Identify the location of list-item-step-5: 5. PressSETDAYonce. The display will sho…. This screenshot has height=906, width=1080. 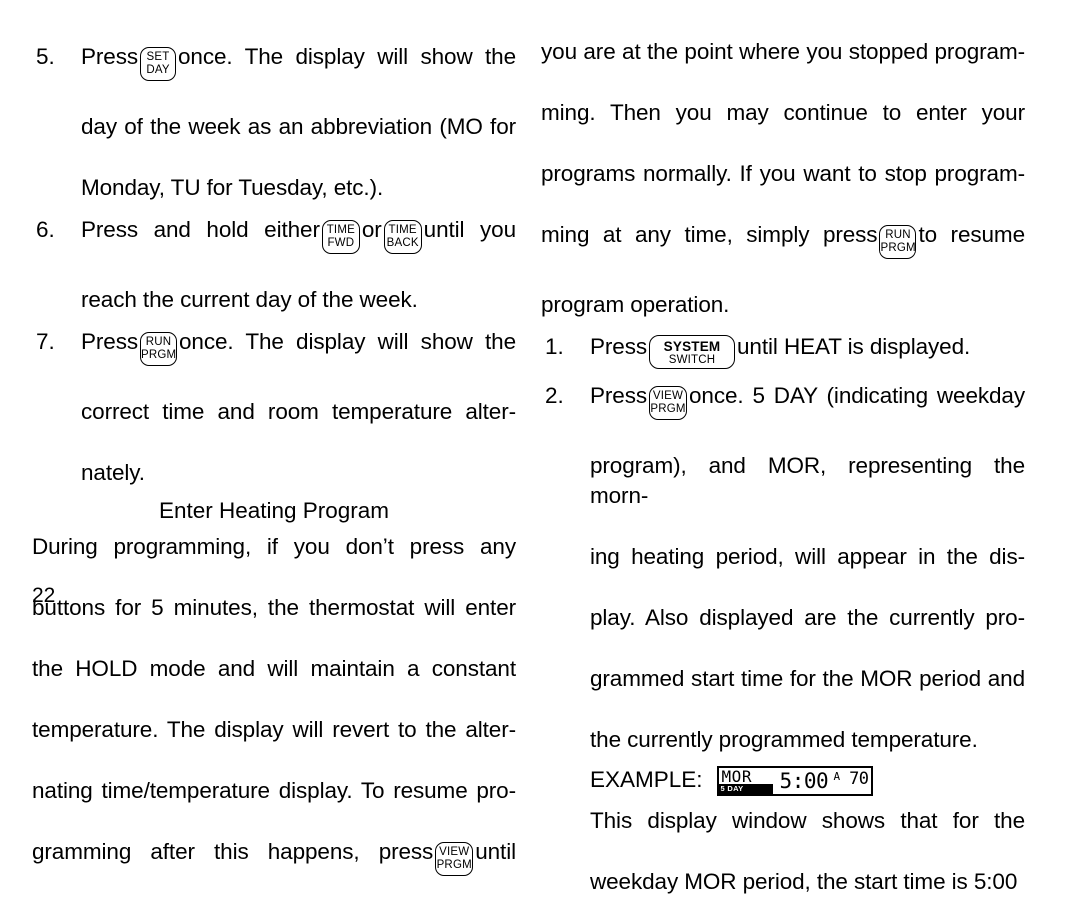
(274, 122).